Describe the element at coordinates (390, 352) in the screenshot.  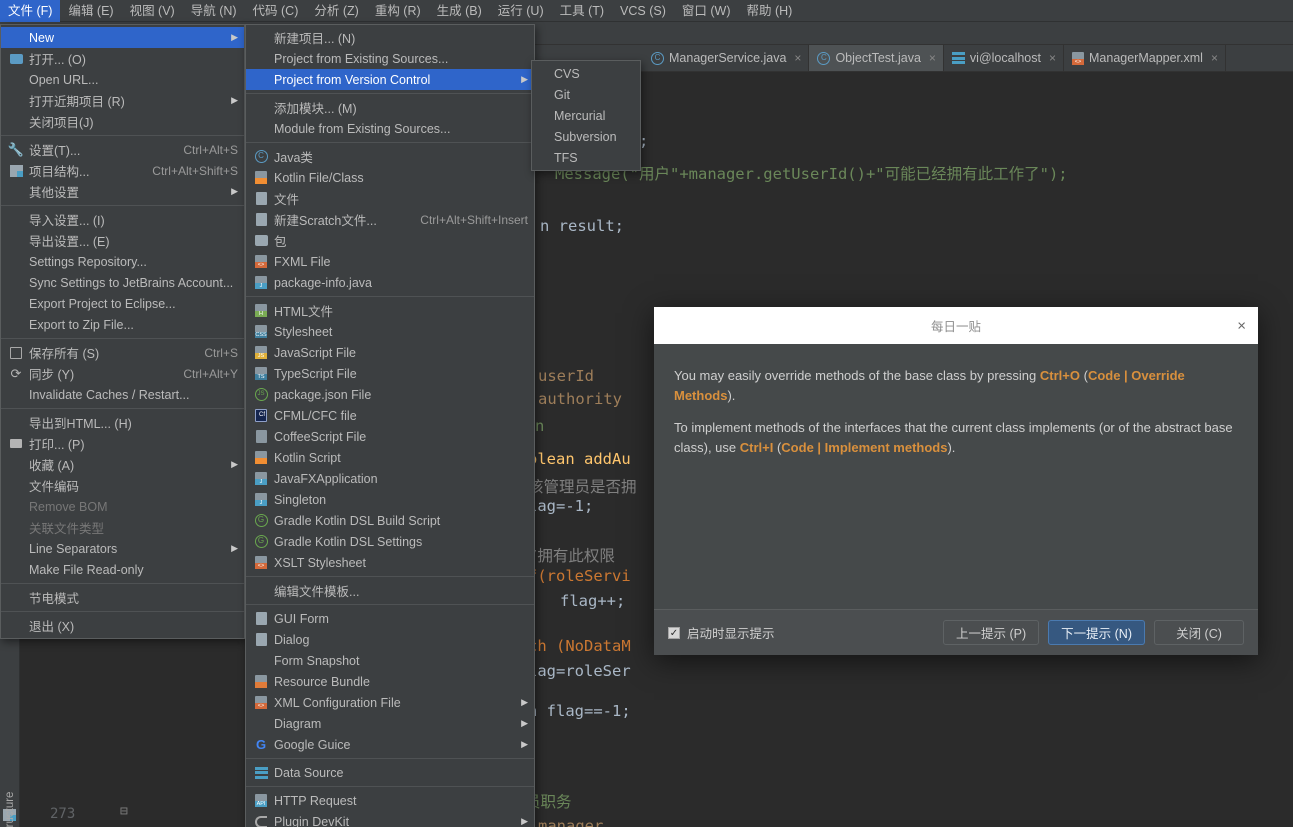
I see `new-menu-item-javascript-file: JS JavaScript File` at that location.